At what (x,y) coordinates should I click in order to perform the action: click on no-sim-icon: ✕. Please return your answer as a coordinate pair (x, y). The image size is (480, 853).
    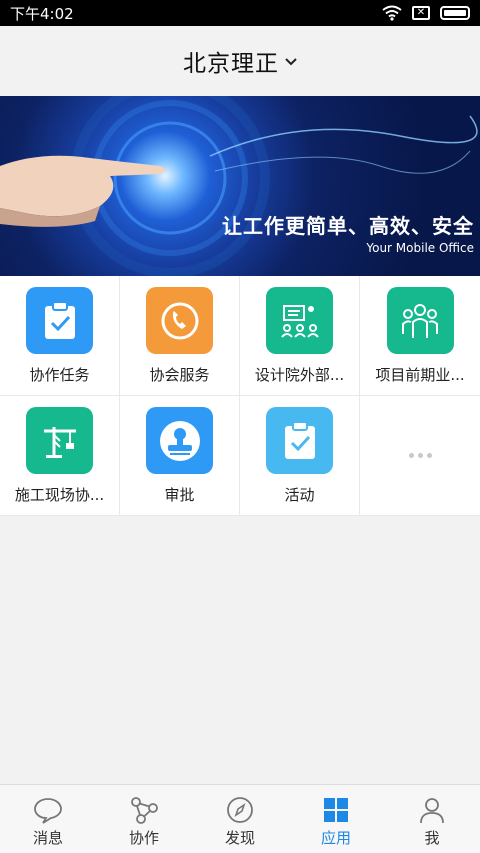
    Looking at the image, I should click on (421, 13).